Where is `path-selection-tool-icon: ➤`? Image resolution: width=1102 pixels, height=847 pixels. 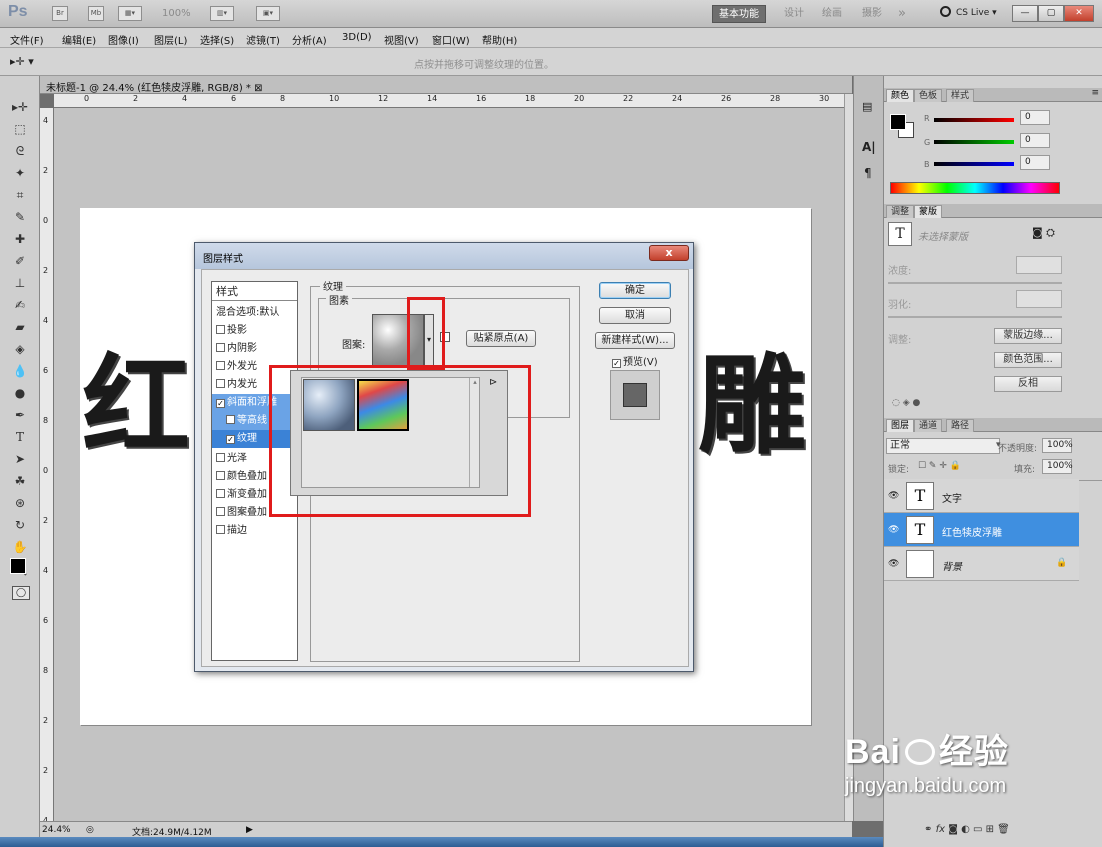 path-selection-tool-icon: ➤ is located at coordinates (20, 459).